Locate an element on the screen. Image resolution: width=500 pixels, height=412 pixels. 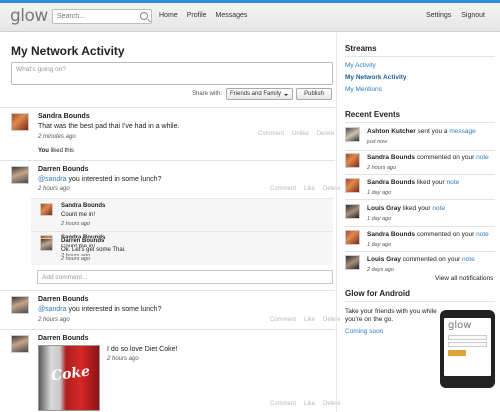
stream-my-mentions: My Mentions is located at coordinates (363, 89).